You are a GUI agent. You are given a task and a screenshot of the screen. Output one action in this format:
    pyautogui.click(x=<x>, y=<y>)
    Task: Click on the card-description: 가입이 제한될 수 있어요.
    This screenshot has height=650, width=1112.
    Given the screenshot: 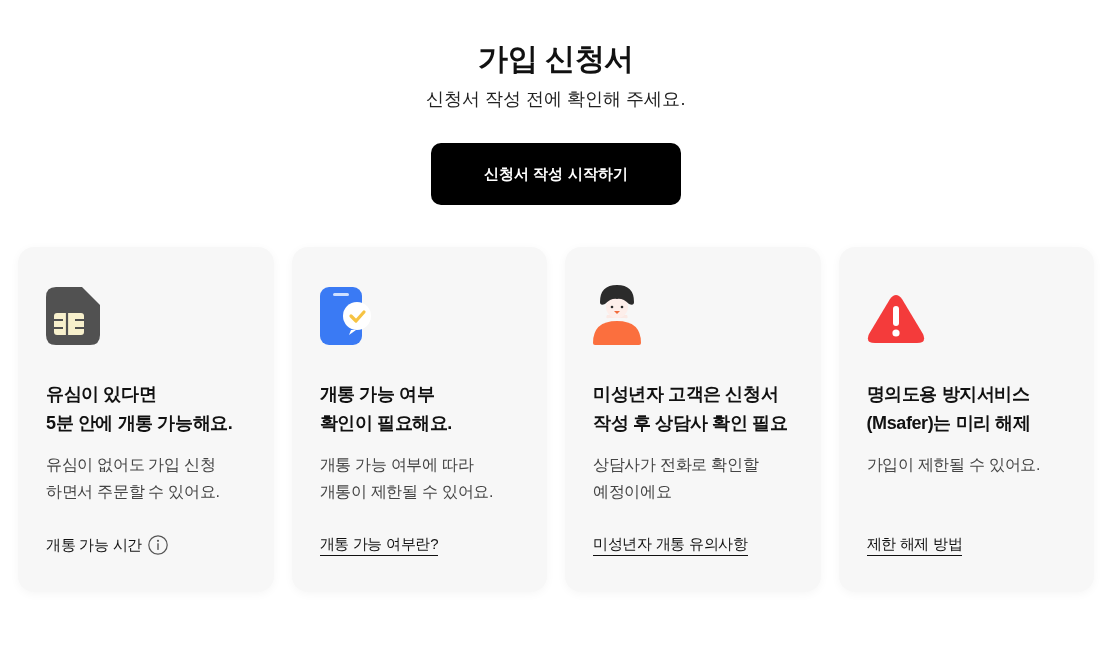 What is the action you would take?
    pyautogui.click(x=954, y=465)
    